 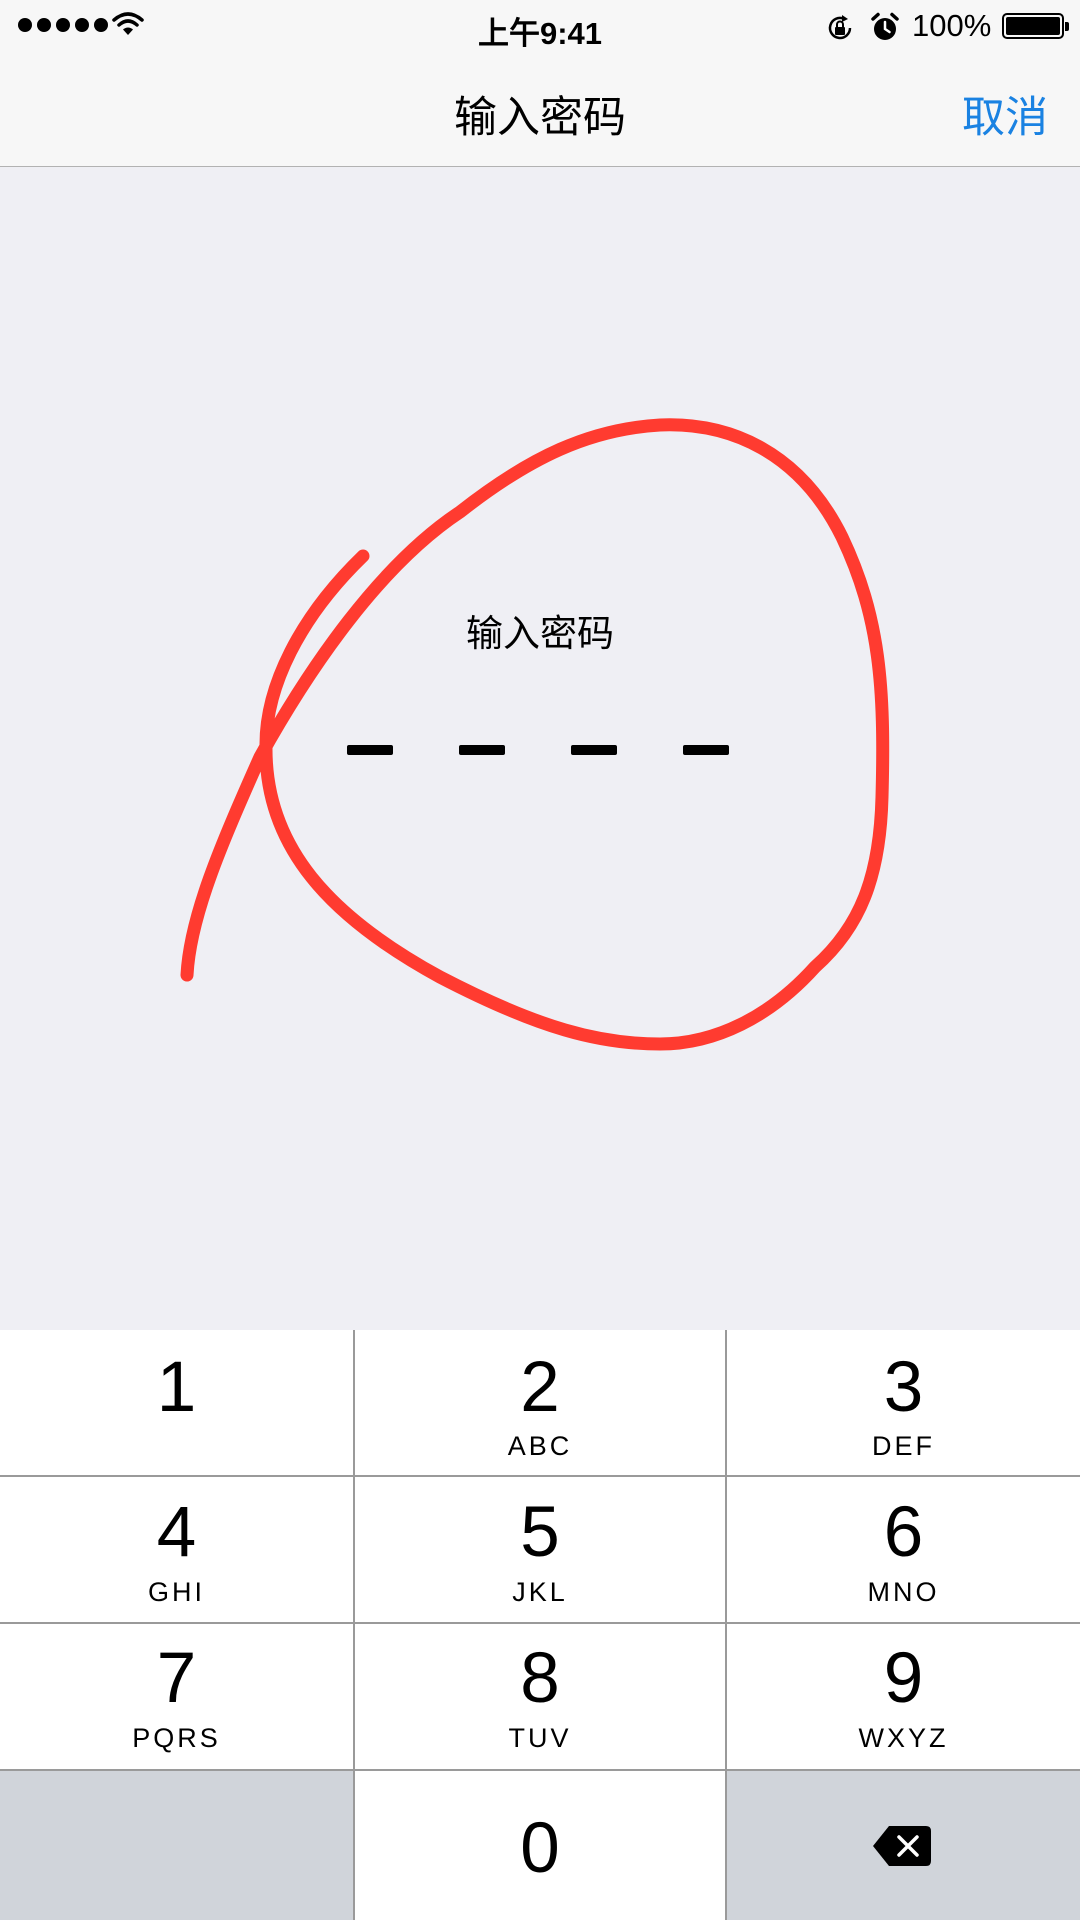 What do you see at coordinates (540, 1387) in the screenshot?
I see `key-digit: 2` at bounding box center [540, 1387].